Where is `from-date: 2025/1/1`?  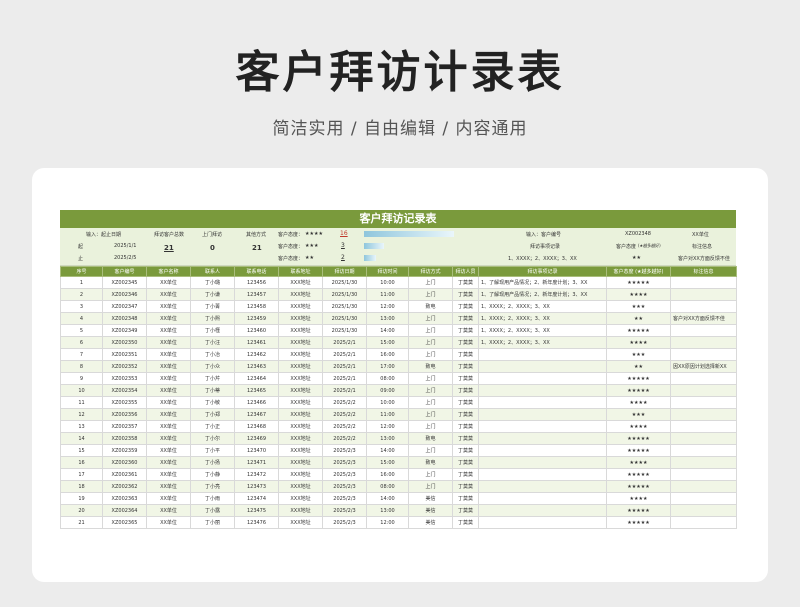 from-date: 2025/1/1 is located at coordinates (125, 246).